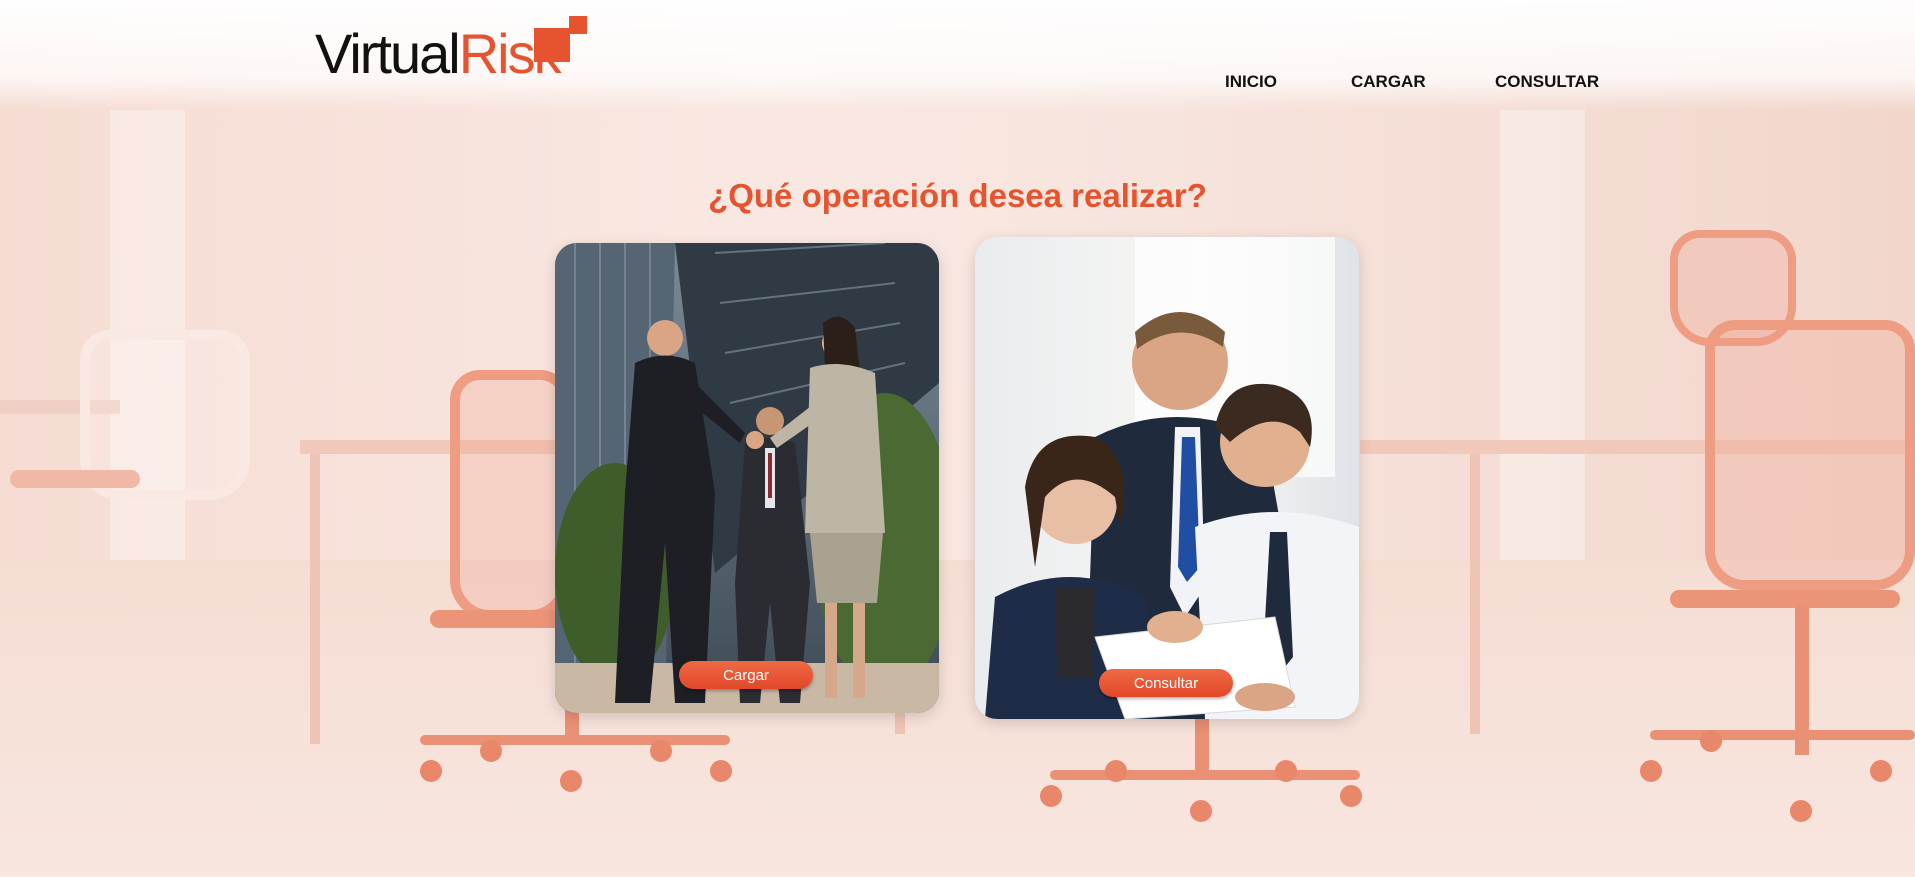 Image resolution: width=1915 pixels, height=877 pixels. What do you see at coordinates (1166, 683) in the screenshot?
I see `consultar-button: Consultar` at bounding box center [1166, 683].